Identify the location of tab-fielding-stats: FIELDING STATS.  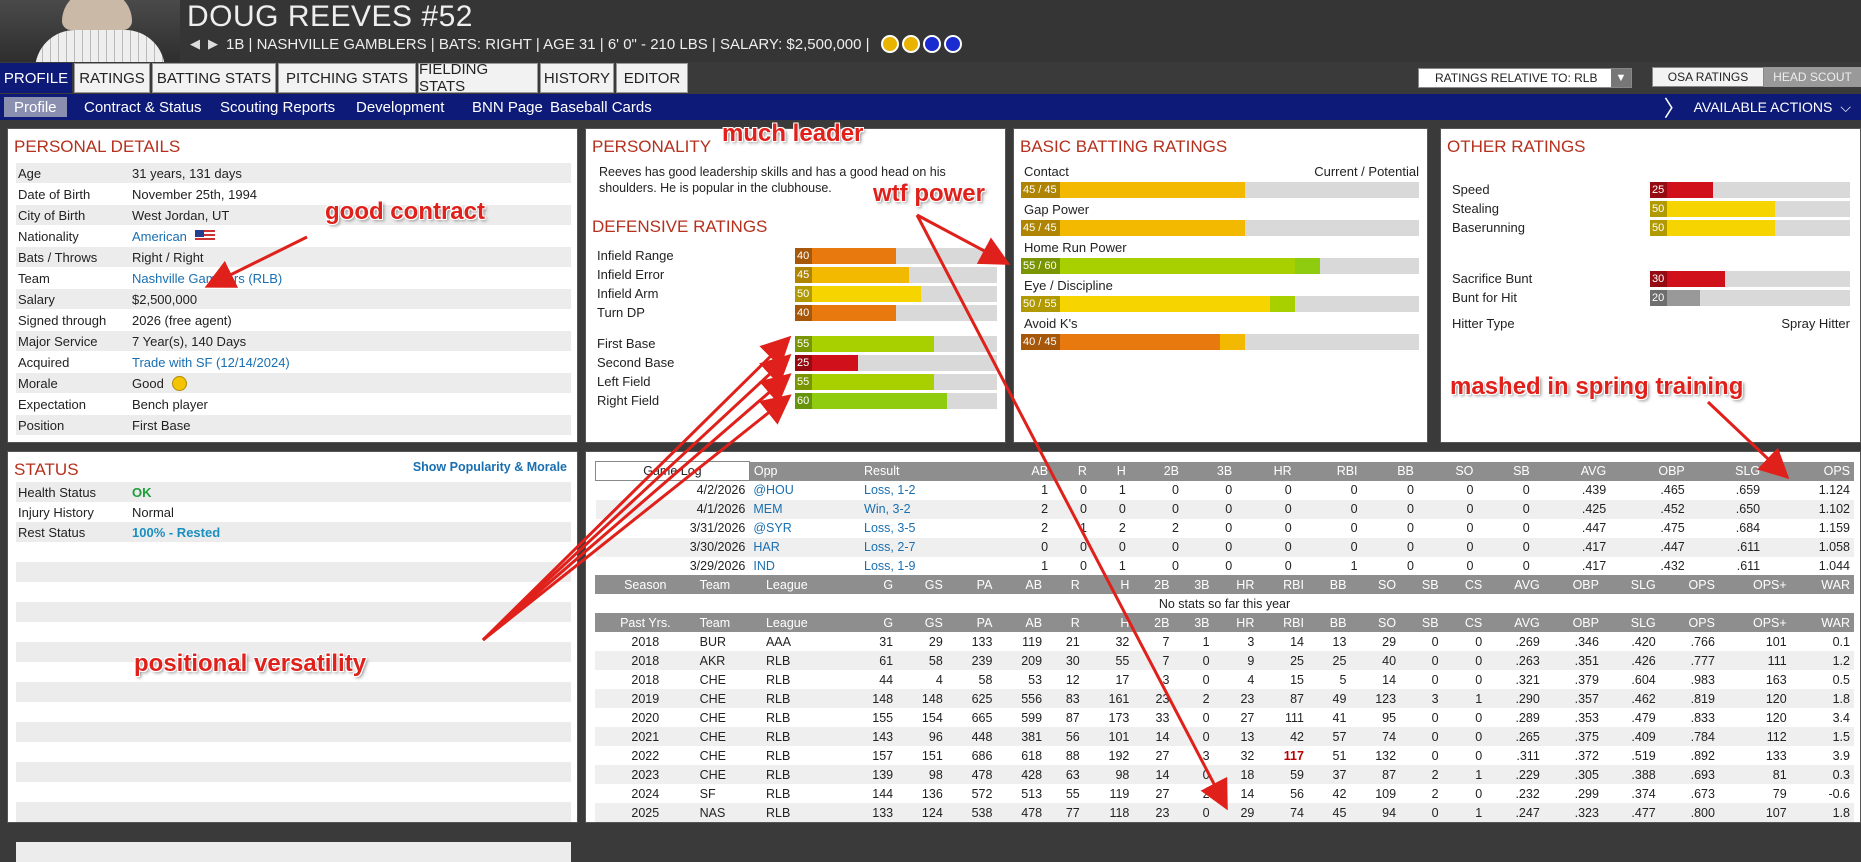
(478, 78).